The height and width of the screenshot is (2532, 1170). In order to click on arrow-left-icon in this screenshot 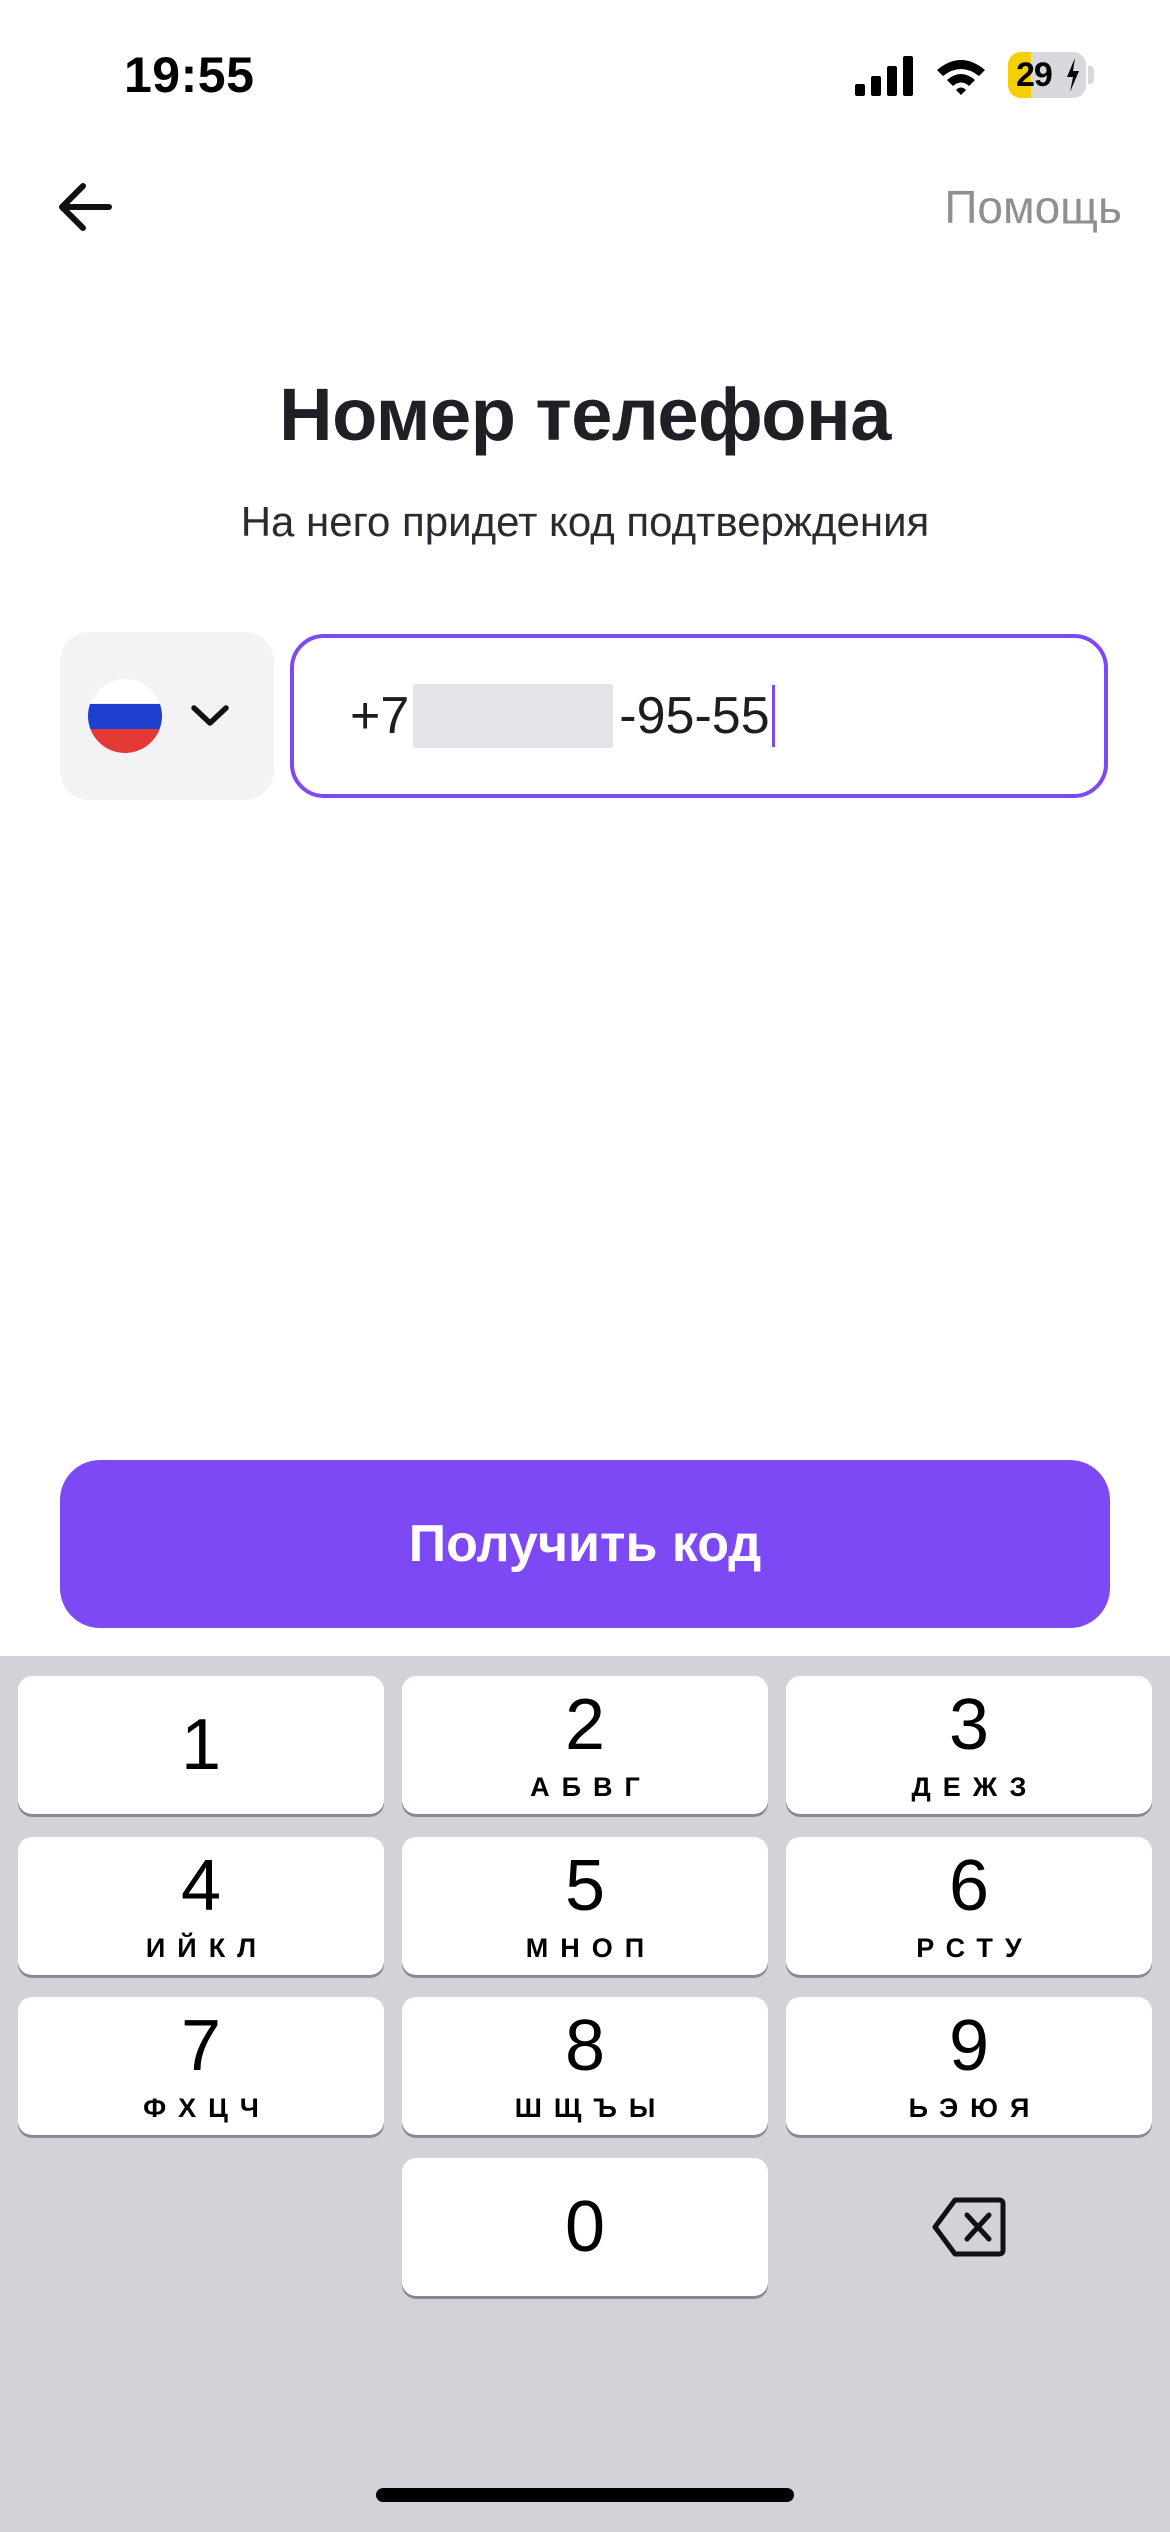, I will do `click(85, 207)`.